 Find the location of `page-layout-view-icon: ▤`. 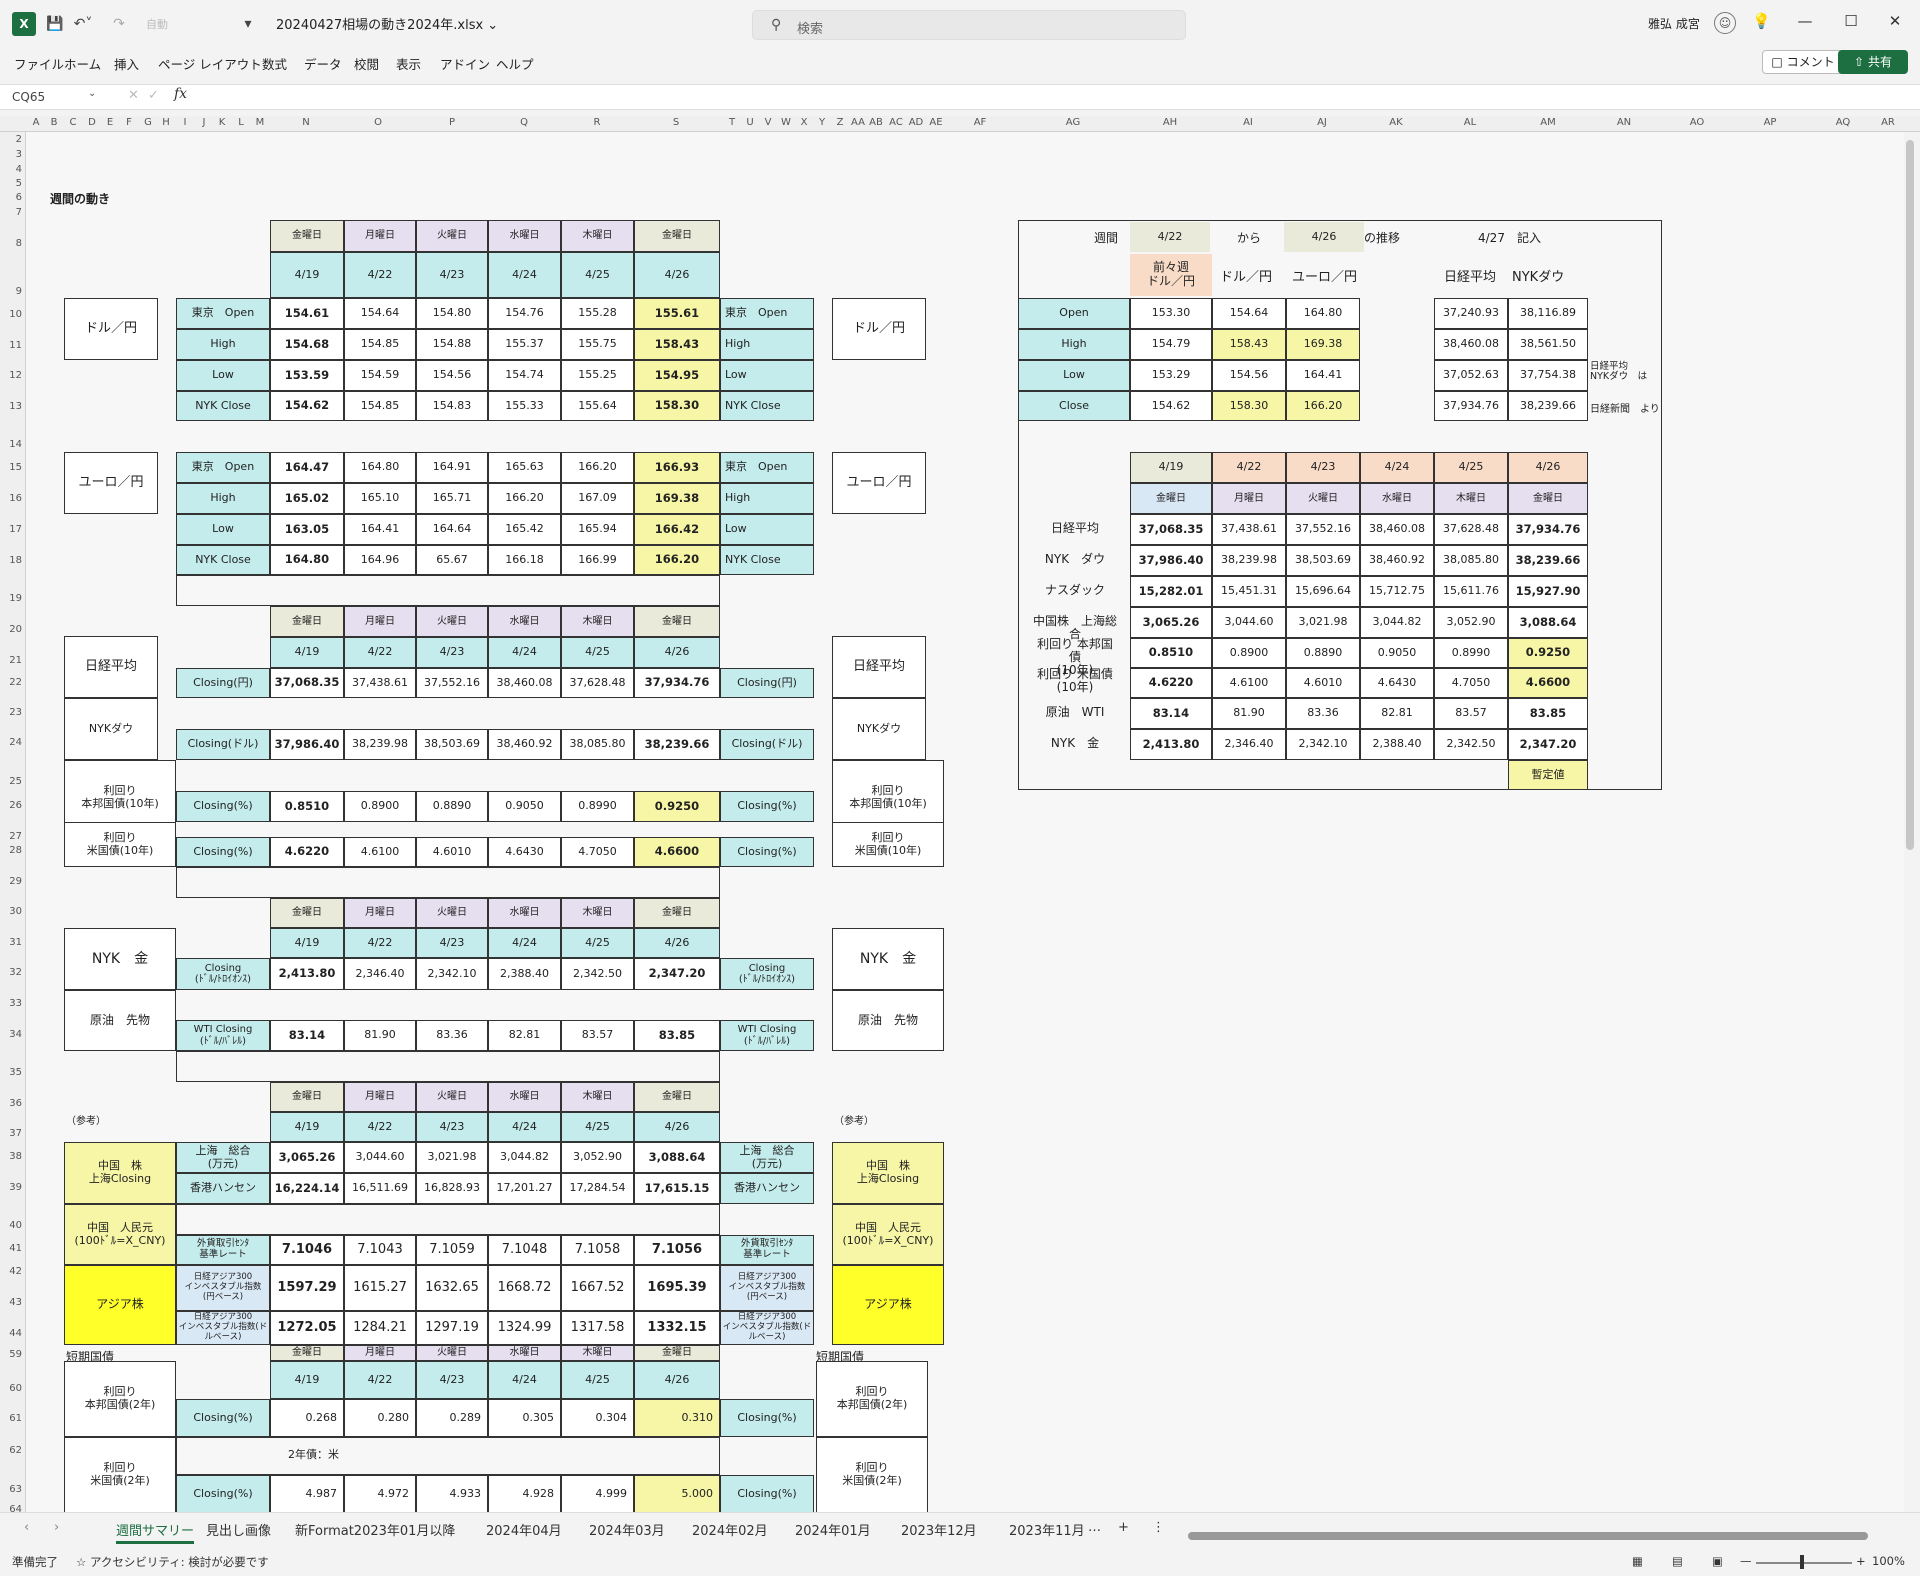

page-layout-view-icon: ▤ is located at coordinates (1677, 1561).